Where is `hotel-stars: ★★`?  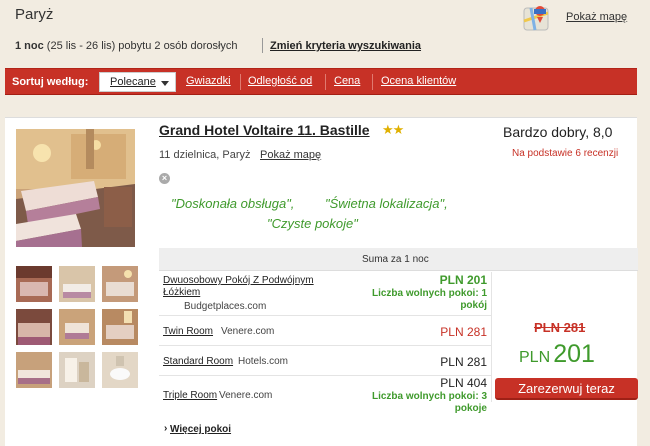
hotel-stars: ★★ is located at coordinates (393, 129).